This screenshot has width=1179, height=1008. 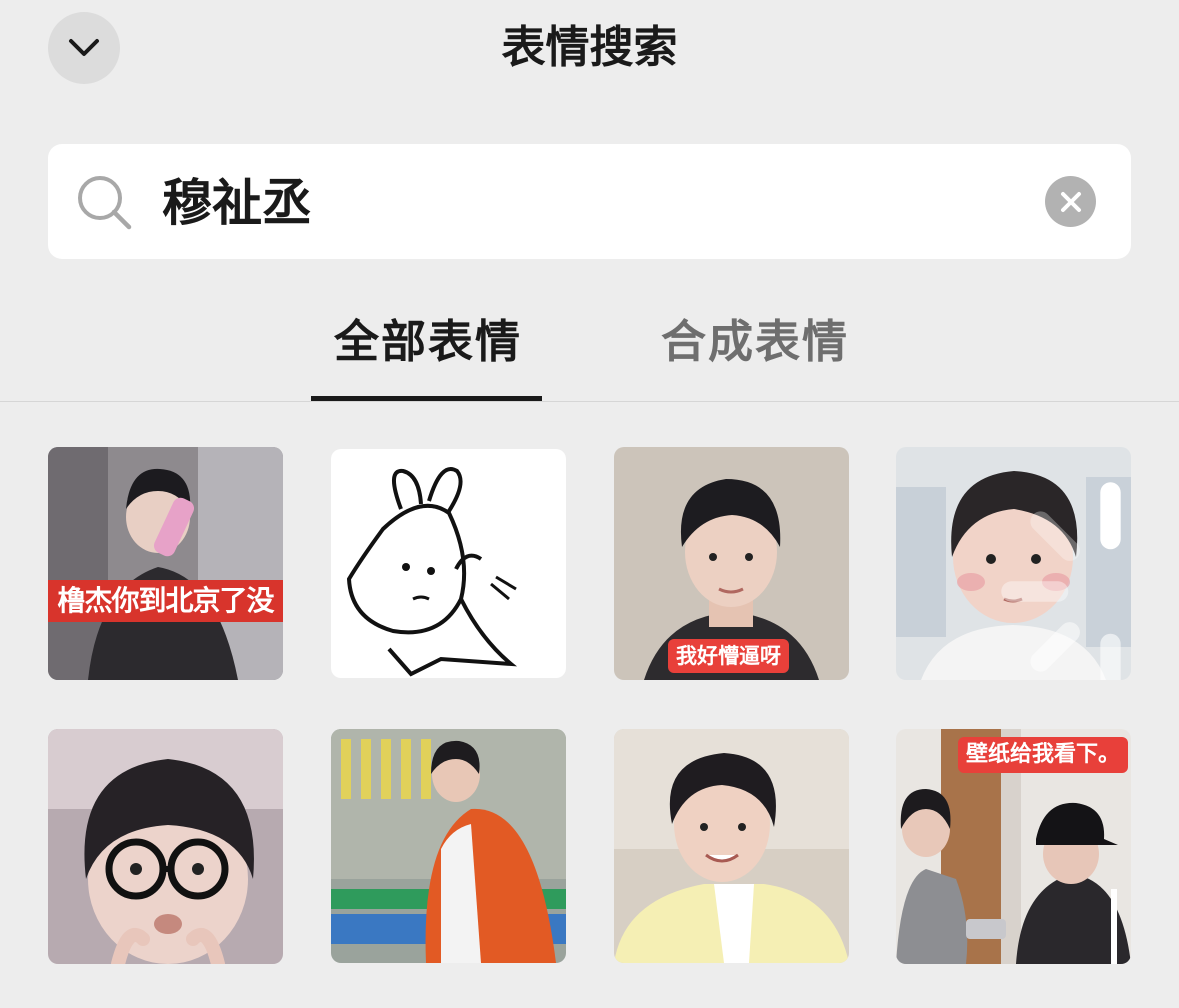 What do you see at coordinates (105, 203) in the screenshot?
I see `search-icon` at bounding box center [105, 203].